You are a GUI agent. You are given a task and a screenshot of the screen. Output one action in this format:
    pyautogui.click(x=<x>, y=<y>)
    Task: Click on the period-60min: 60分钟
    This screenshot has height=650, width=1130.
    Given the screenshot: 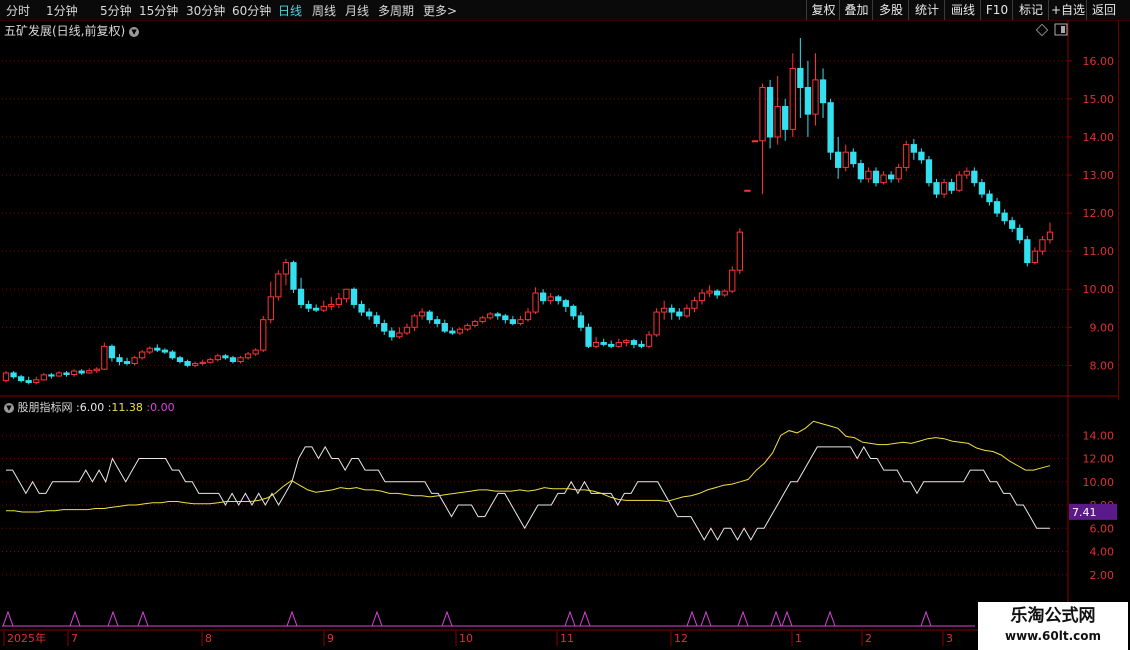 What is the action you would take?
    pyautogui.click(x=251, y=10)
    